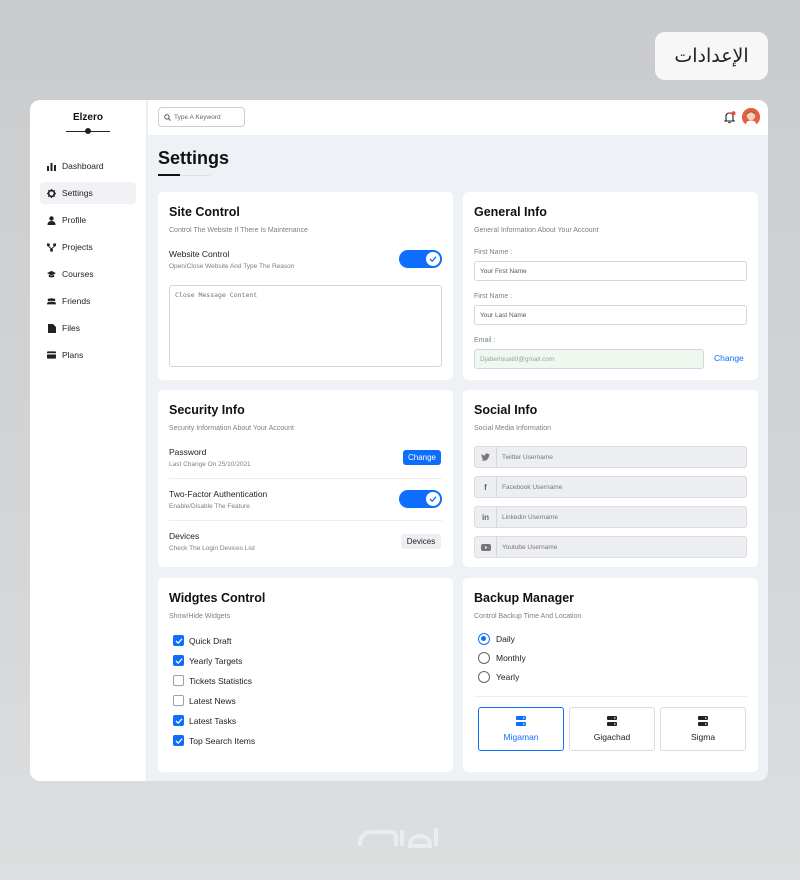 This screenshot has height=880, width=800. What do you see at coordinates (220, 680) in the screenshot?
I see `widget-label: Tickets Statistics` at bounding box center [220, 680].